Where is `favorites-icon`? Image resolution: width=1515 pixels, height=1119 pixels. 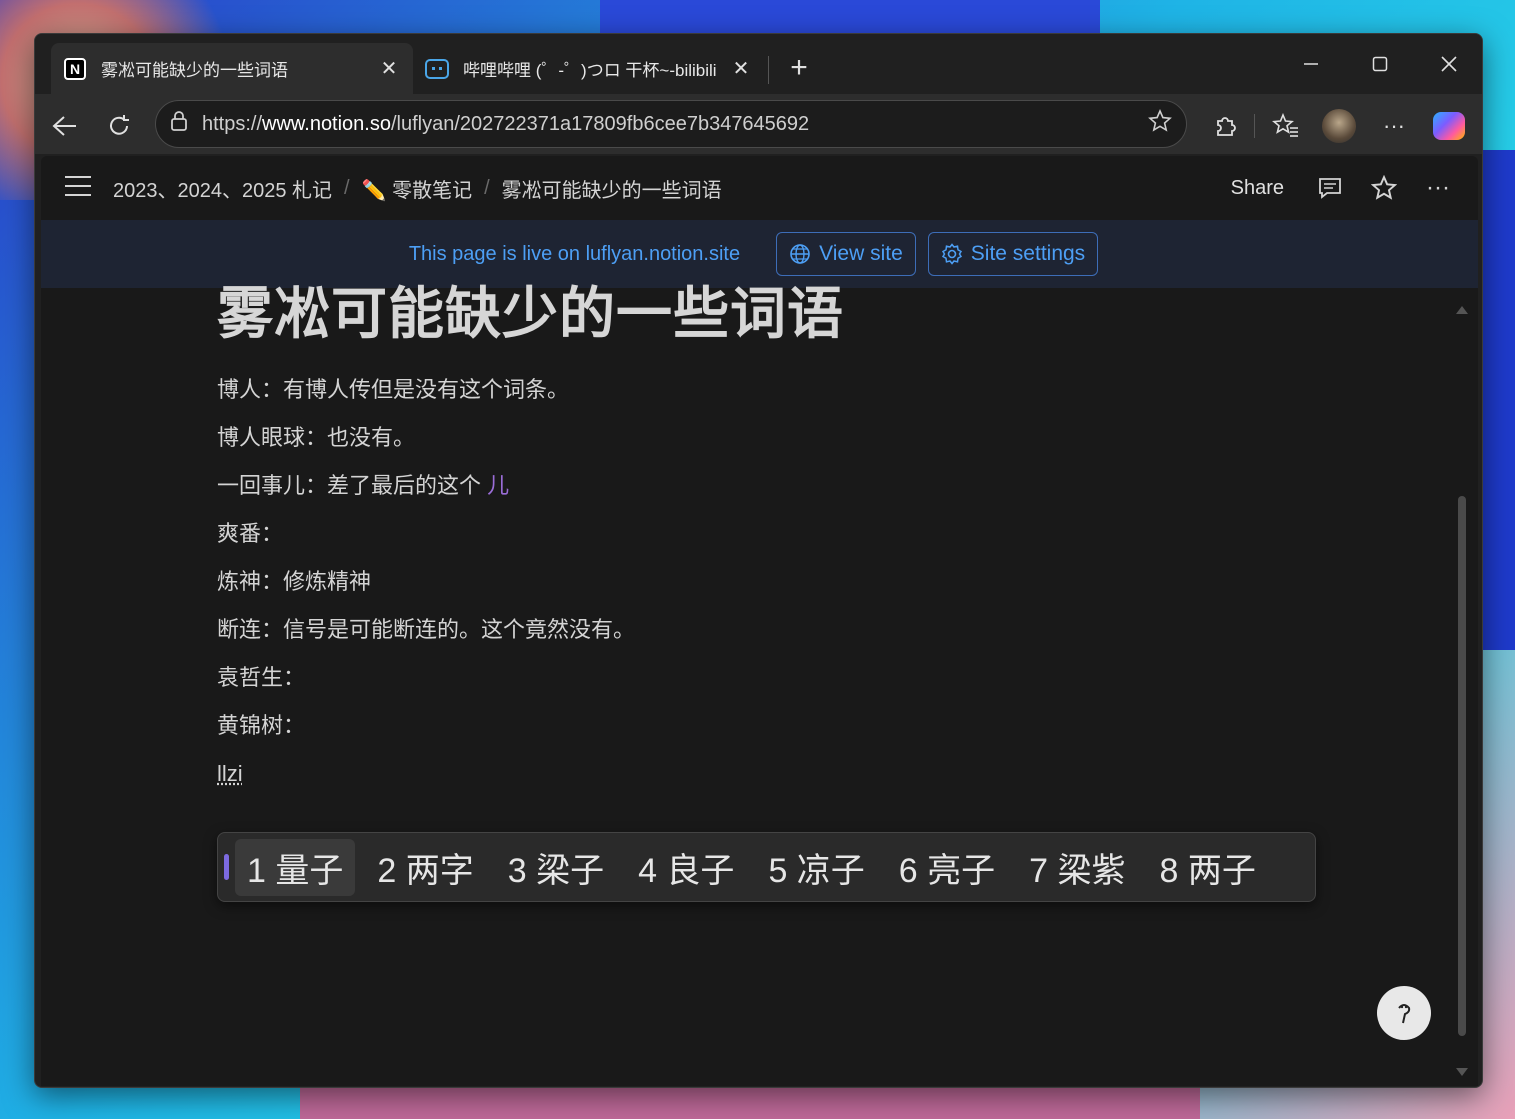 favorites-icon is located at coordinates (1286, 126).